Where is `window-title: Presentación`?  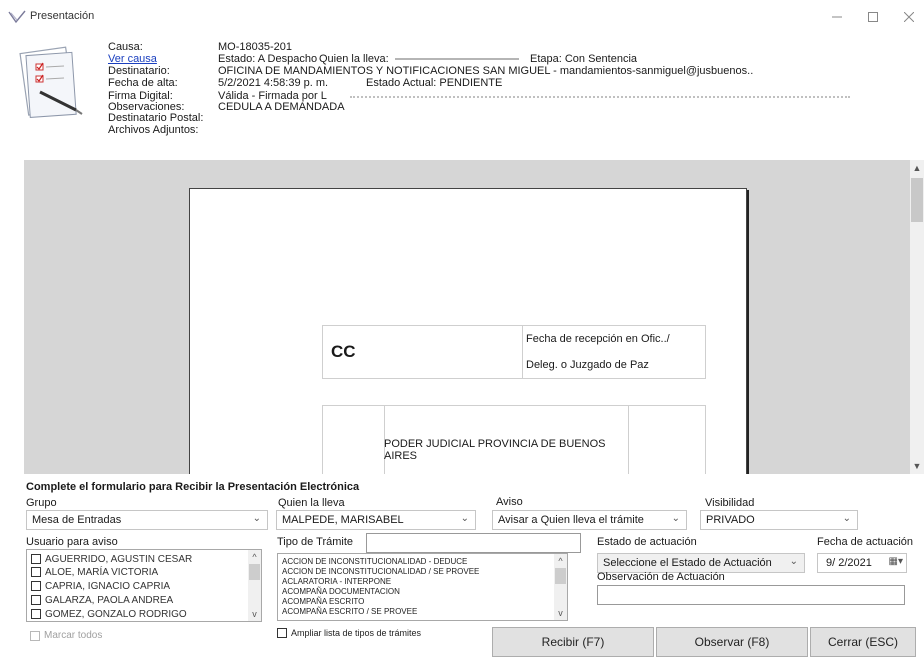
window-title: Presentación is located at coordinates (62, 16).